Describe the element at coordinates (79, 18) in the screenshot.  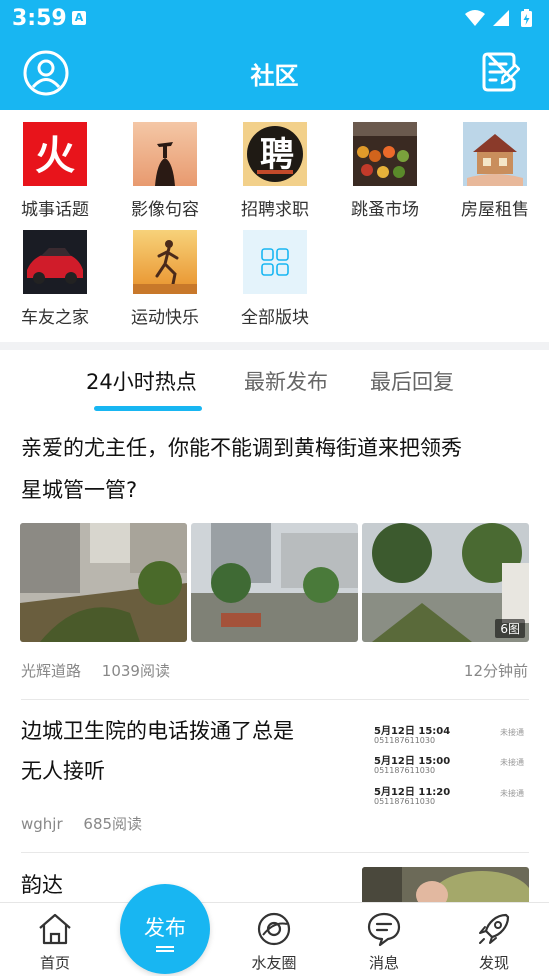
I see `notification-badge-icon: A` at that location.